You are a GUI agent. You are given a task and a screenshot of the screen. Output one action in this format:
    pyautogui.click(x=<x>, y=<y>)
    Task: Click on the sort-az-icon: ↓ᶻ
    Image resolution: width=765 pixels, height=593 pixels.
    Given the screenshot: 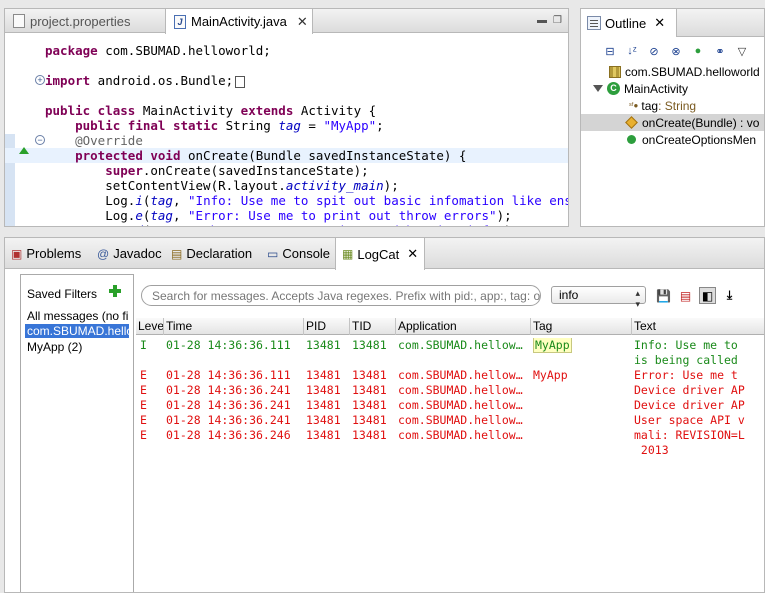 What is the action you would take?
    pyautogui.click(x=632, y=51)
    